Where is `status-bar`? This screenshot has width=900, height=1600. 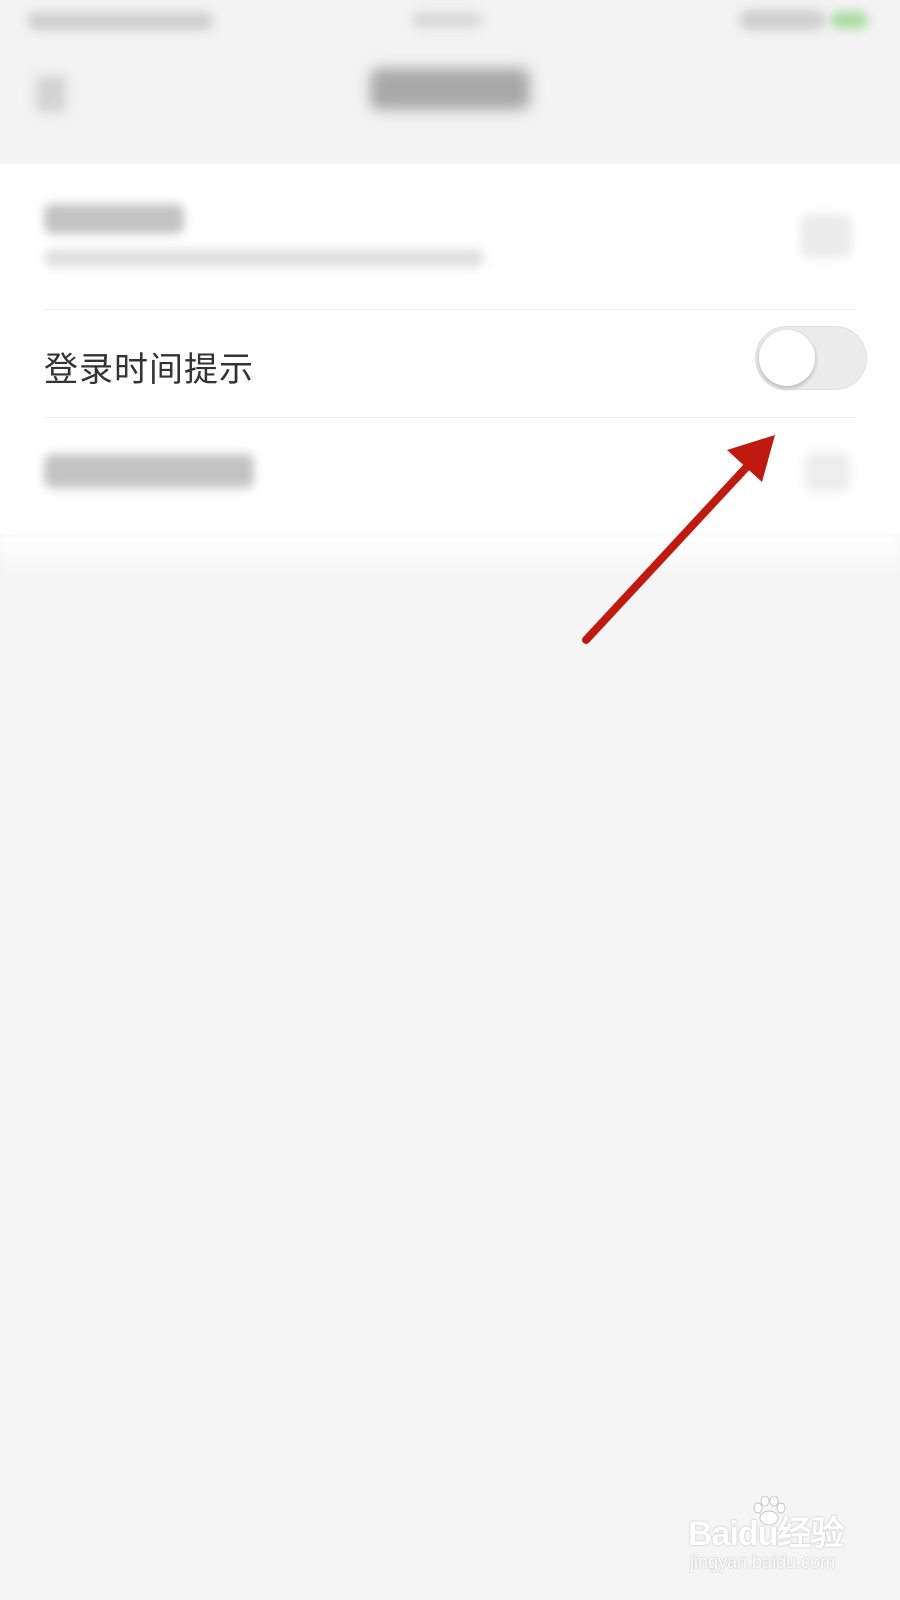
status-bar is located at coordinates (450, 23).